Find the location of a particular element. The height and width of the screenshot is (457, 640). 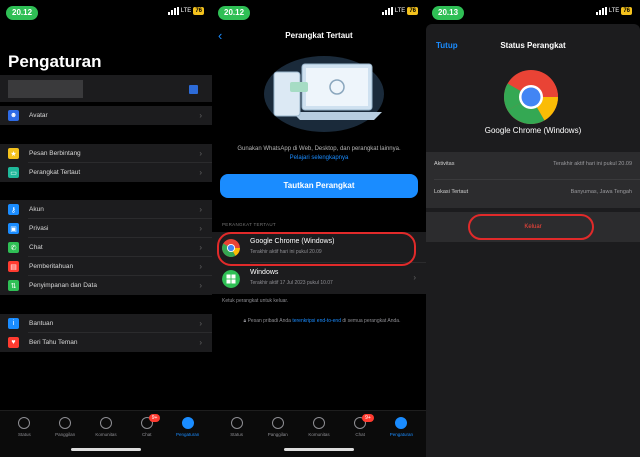

section-header: PERANGKAT TERTAUT is located at coordinates (249, 224).